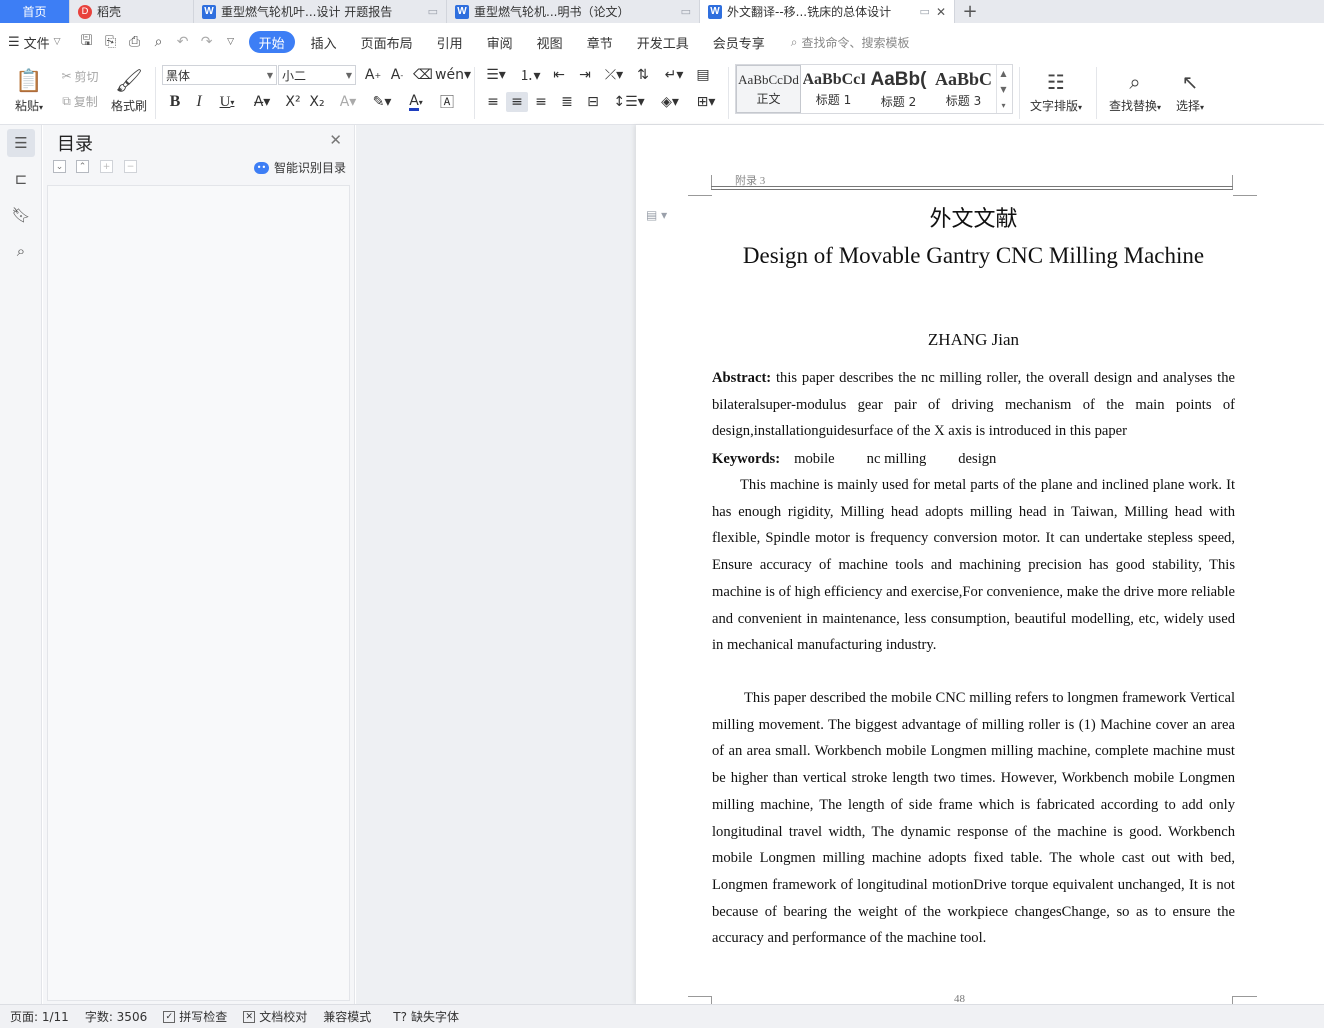 The image size is (1324, 1028). I want to click on shading-icon: ◈▾, so click(670, 102).